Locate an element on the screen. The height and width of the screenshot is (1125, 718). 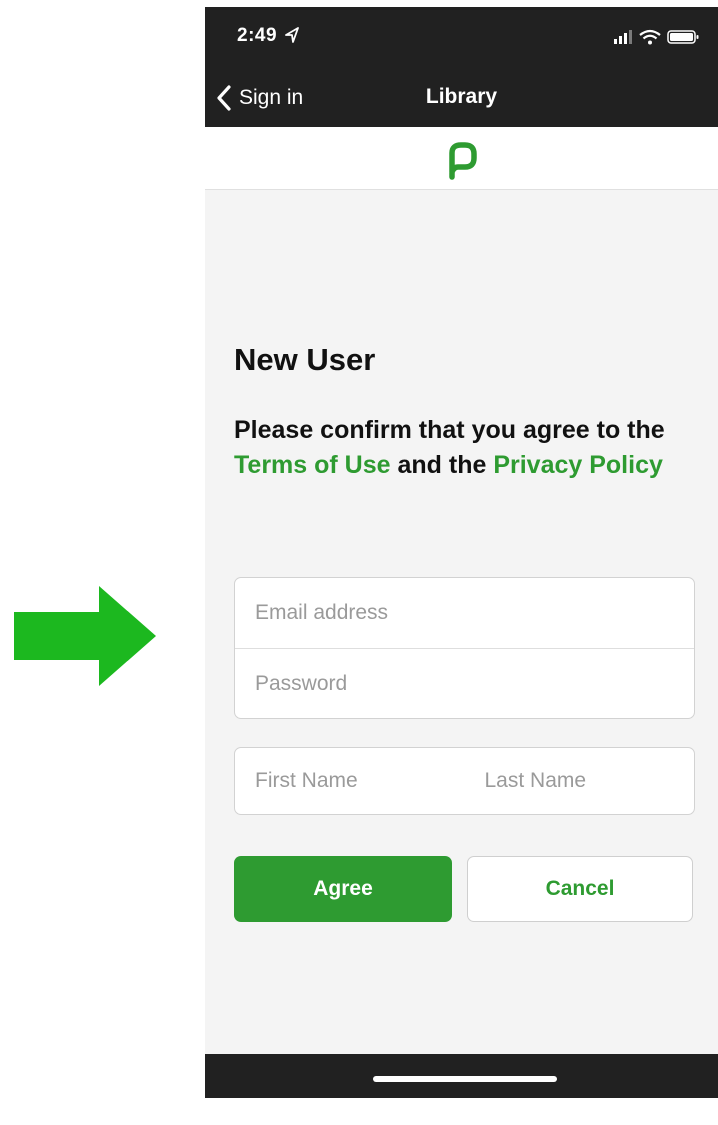
wifi-icon is located at coordinates (650, 37).